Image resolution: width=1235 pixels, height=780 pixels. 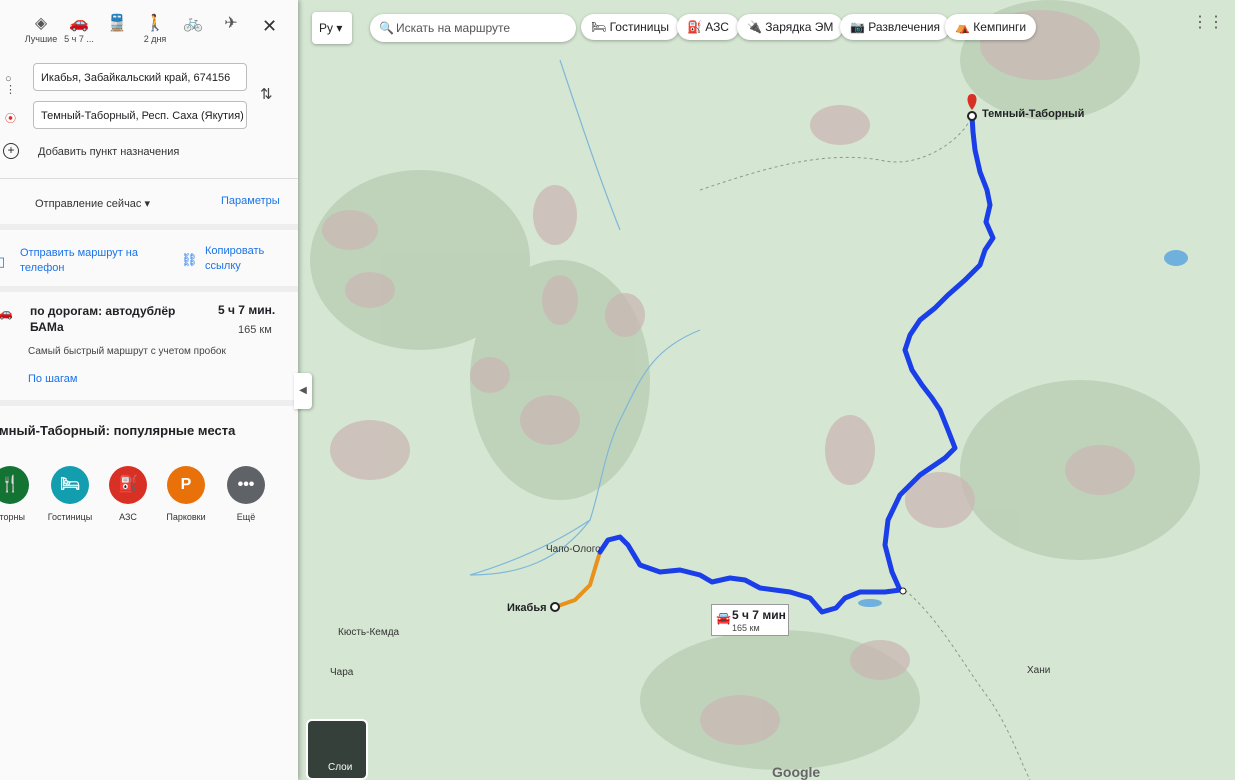 I want to click on chip-gas-label: АЗС, so click(x=717, y=27).